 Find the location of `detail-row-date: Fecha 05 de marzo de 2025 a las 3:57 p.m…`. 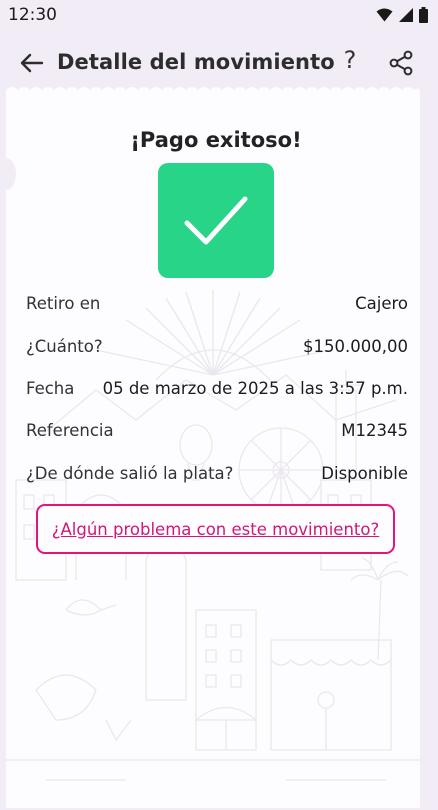

detail-row-date: Fecha 05 de marzo de 2025 a las 3:57 p.m… is located at coordinates (217, 388).